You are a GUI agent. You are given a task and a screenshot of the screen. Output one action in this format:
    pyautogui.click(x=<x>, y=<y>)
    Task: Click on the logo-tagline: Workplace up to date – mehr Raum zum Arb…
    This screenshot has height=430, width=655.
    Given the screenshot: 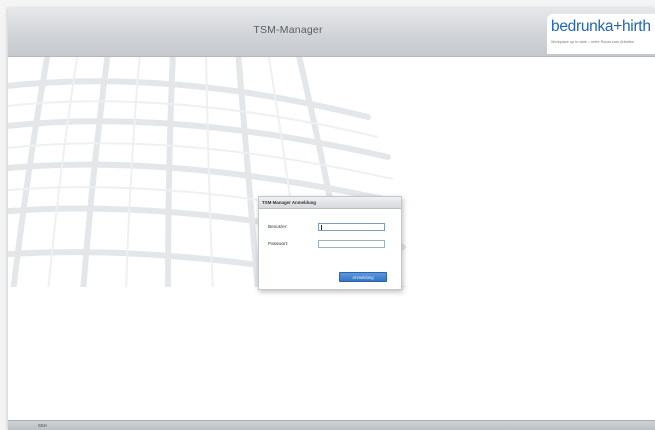 What is the action you would take?
    pyautogui.click(x=593, y=42)
    